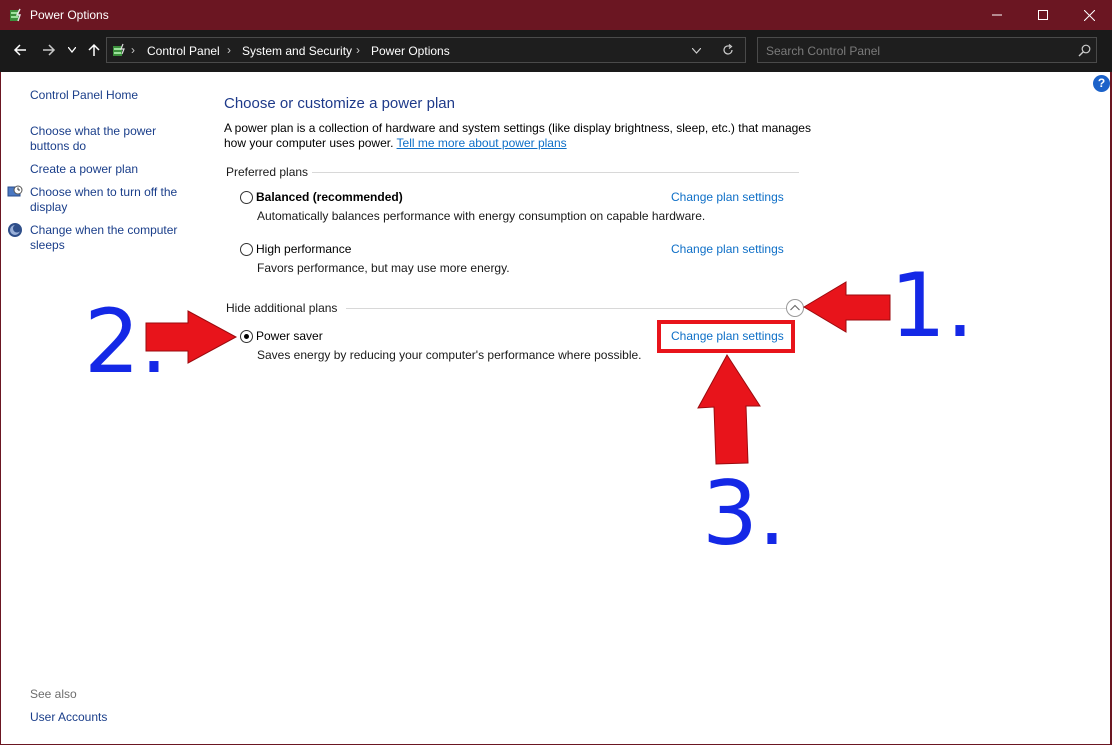  Describe the element at coordinates (246, 197) in the screenshot. I see `plan-radio-balanced` at that location.